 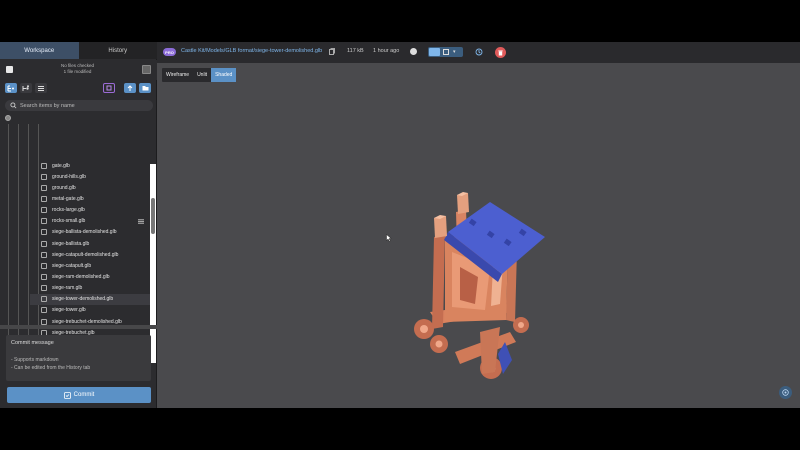 What do you see at coordinates (26, 88) in the screenshot?
I see `hierarchy-view-icon` at bounding box center [26, 88].